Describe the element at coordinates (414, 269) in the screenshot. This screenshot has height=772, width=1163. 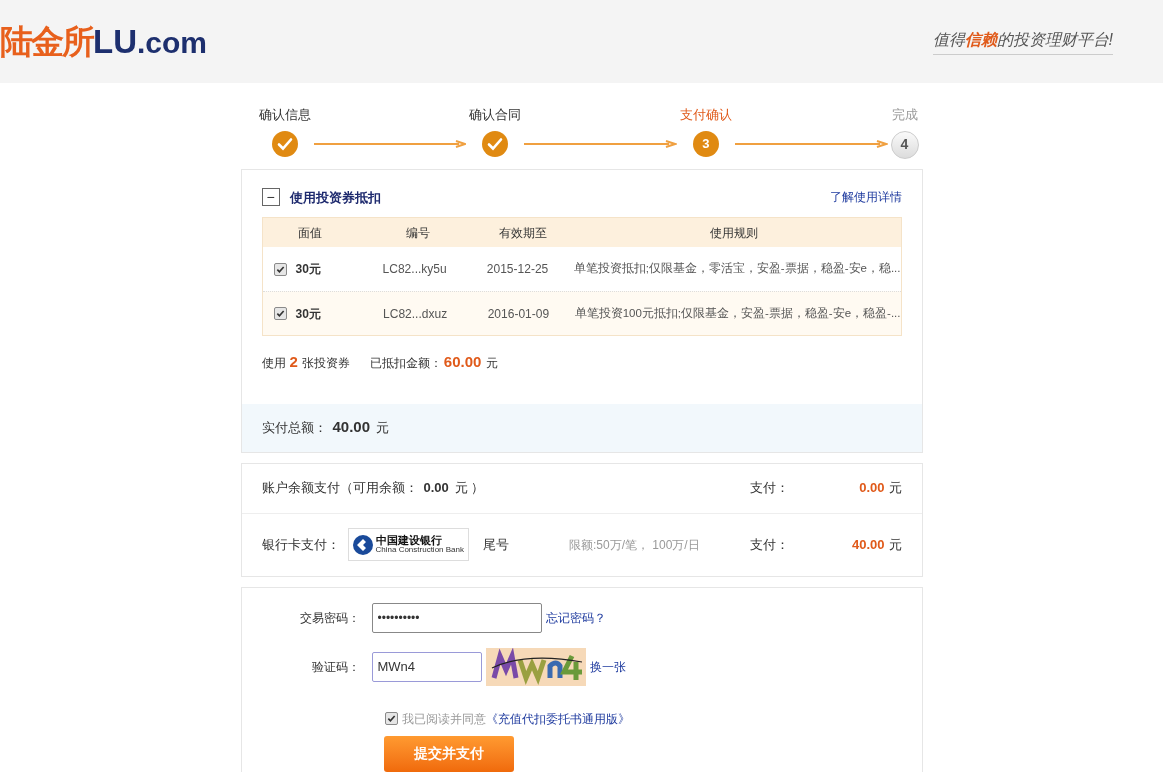
I see `table-cell-text: LC82...ky5u` at that location.